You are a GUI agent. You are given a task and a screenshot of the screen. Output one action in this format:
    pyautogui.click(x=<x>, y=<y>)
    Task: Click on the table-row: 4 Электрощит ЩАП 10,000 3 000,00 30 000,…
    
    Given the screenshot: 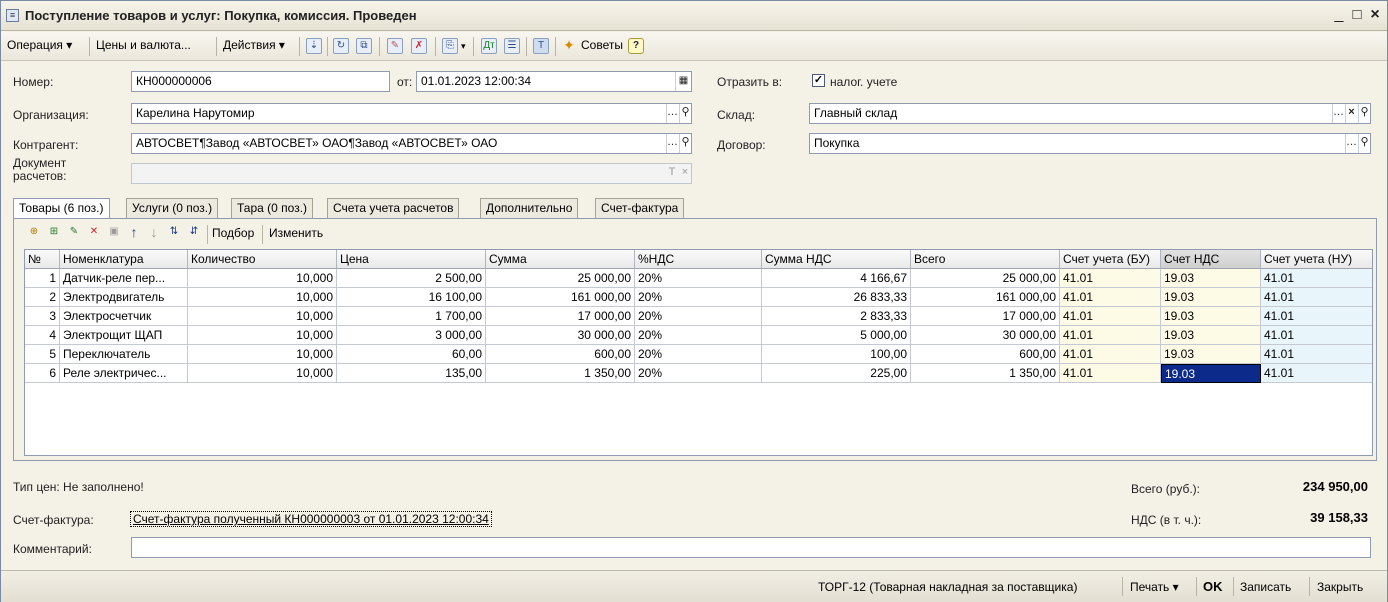 What is the action you would take?
    pyautogui.click(x=698, y=335)
    